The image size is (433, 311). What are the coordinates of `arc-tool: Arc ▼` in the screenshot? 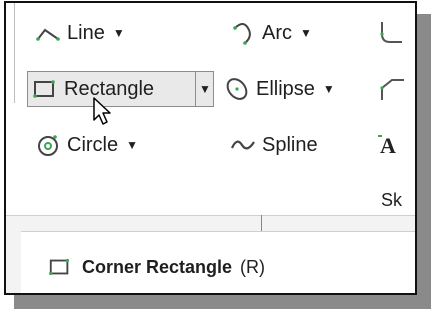 It's located at (271, 33).